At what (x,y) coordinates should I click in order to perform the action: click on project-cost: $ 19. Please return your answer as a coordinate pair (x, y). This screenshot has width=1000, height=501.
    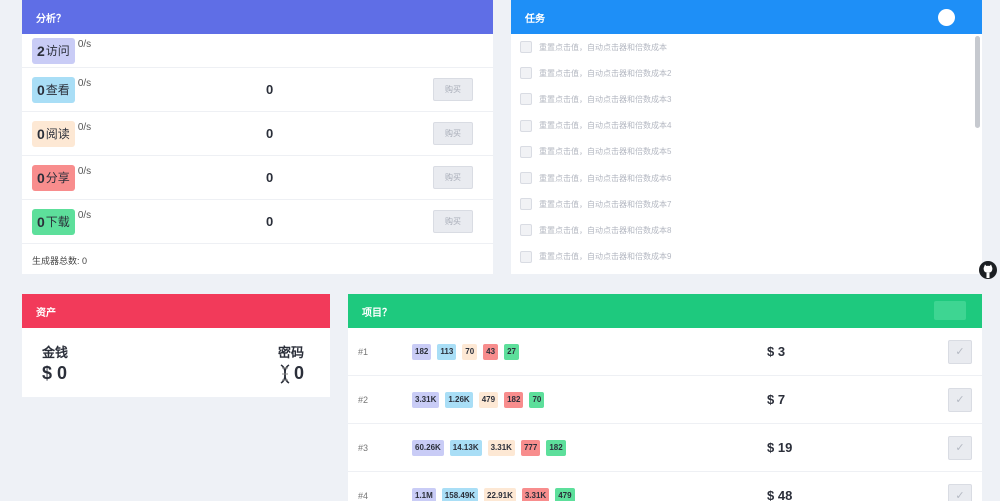
    Looking at the image, I should click on (780, 447).